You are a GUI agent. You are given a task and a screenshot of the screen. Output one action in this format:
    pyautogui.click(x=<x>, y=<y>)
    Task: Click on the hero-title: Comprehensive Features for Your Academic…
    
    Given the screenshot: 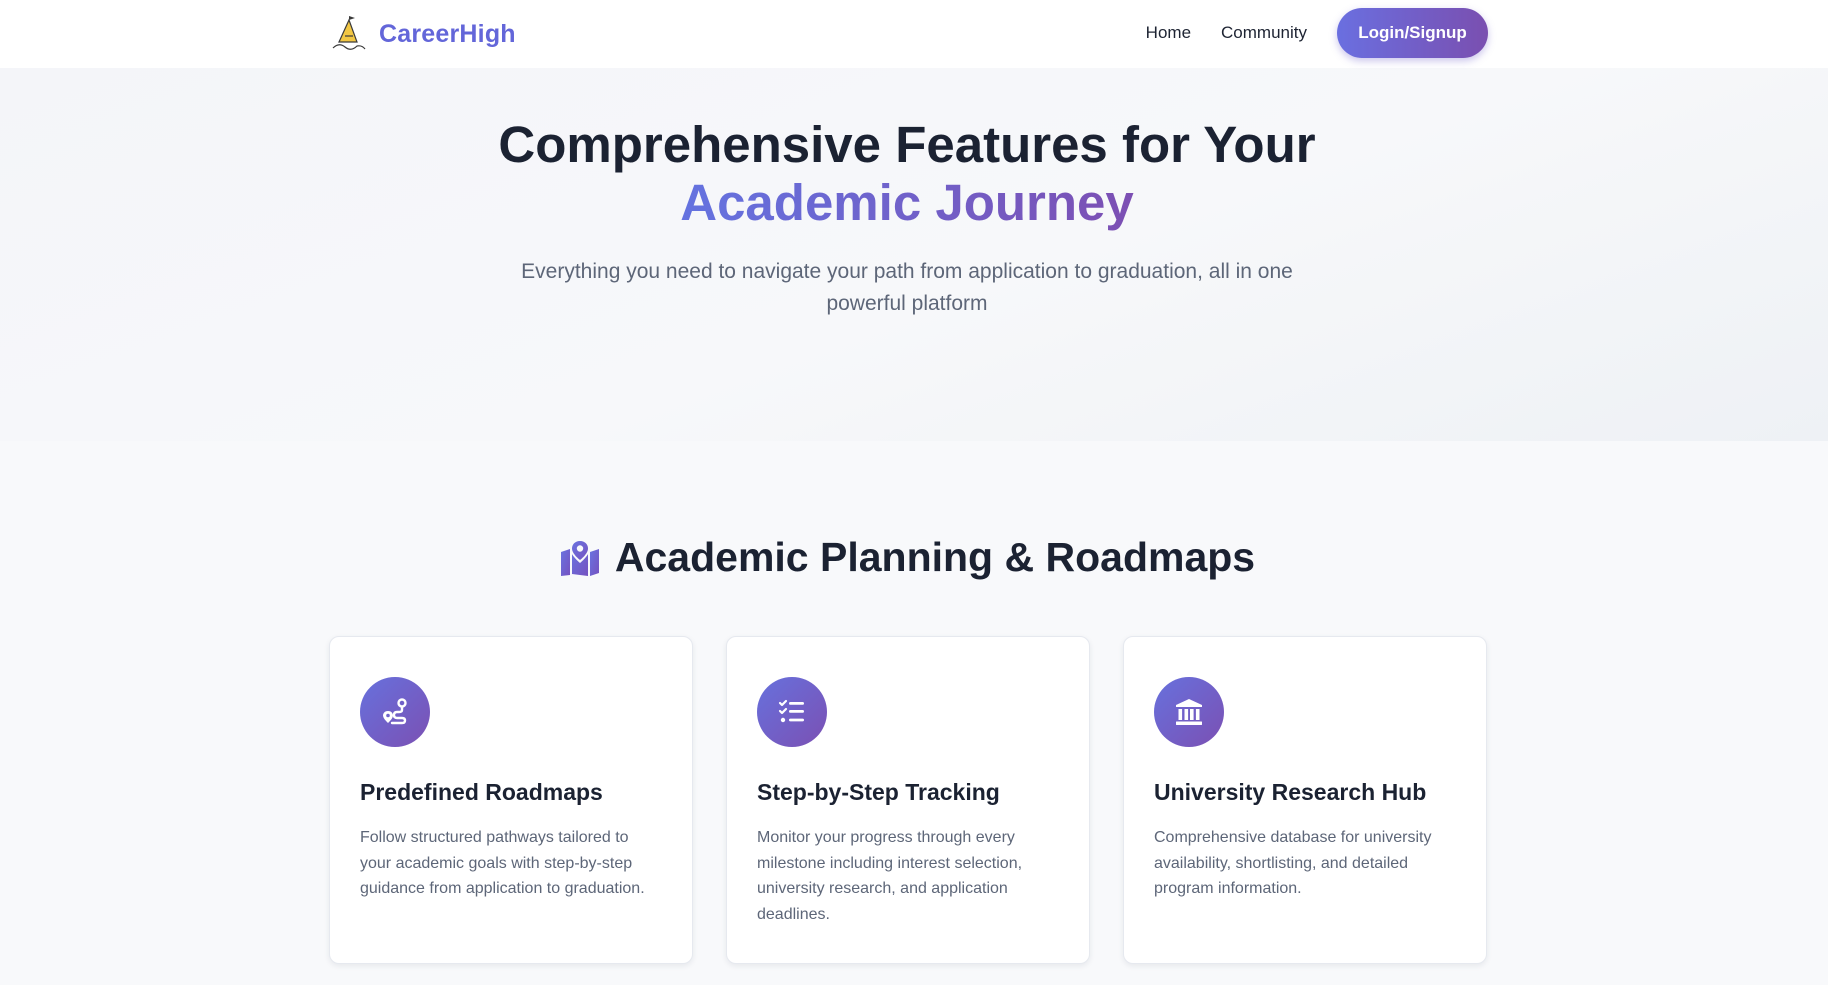 What is the action you would take?
    pyautogui.click(x=907, y=174)
    